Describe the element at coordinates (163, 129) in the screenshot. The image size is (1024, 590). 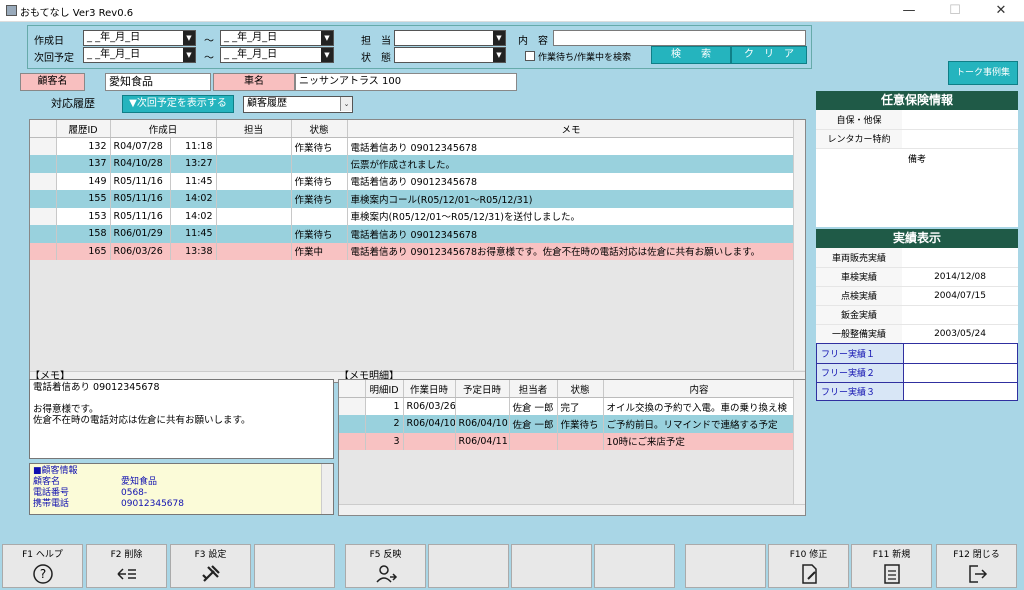
I see `col-created: 作成日` at that location.